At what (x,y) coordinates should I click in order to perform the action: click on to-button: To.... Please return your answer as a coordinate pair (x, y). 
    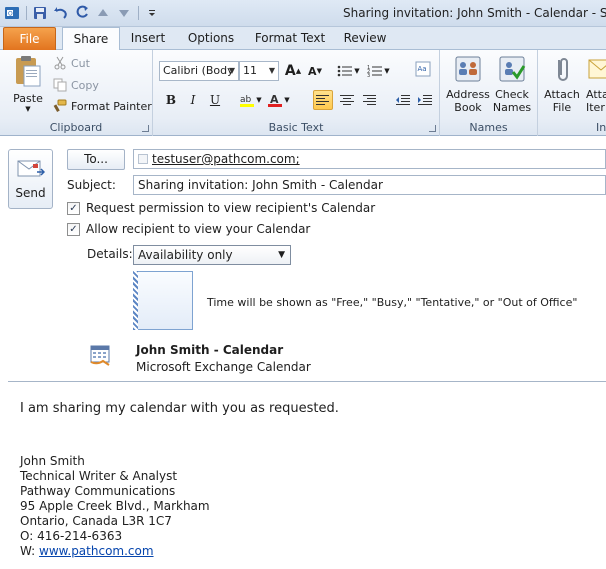
    Looking at the image, I should click on (96, 159).